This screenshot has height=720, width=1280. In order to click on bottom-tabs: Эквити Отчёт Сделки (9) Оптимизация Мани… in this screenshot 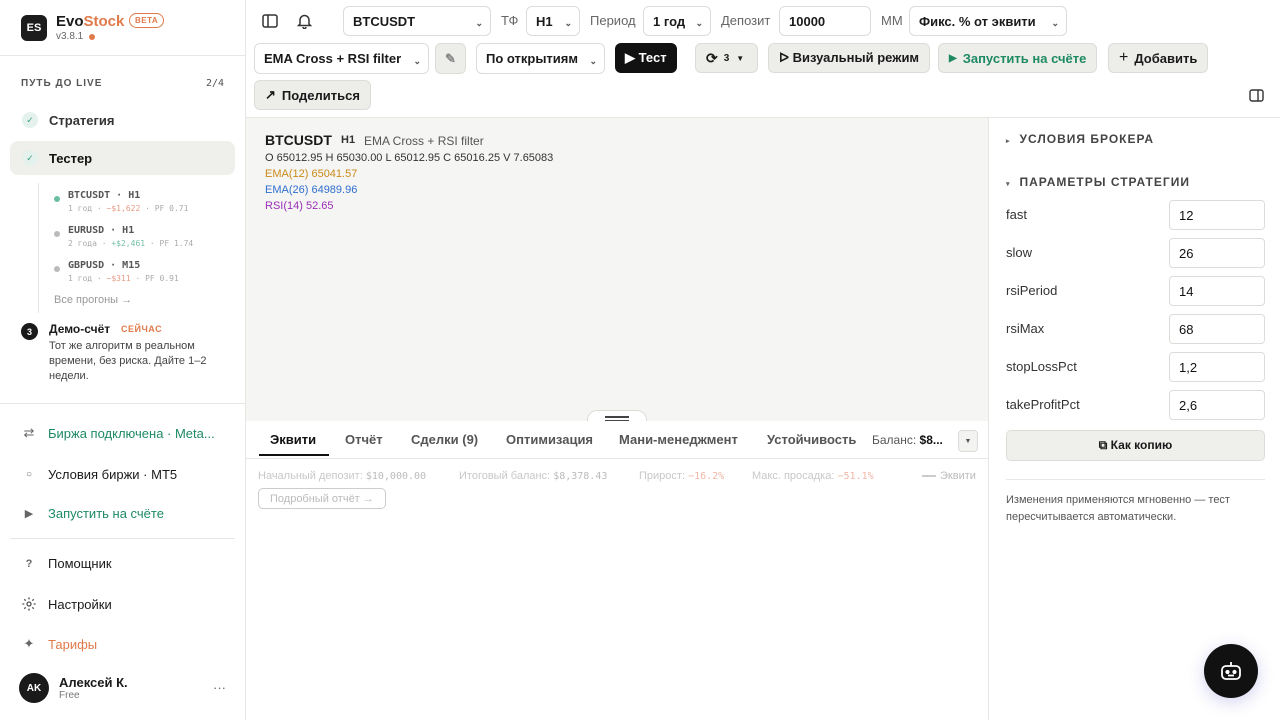, I will do `click(617, 440)`.